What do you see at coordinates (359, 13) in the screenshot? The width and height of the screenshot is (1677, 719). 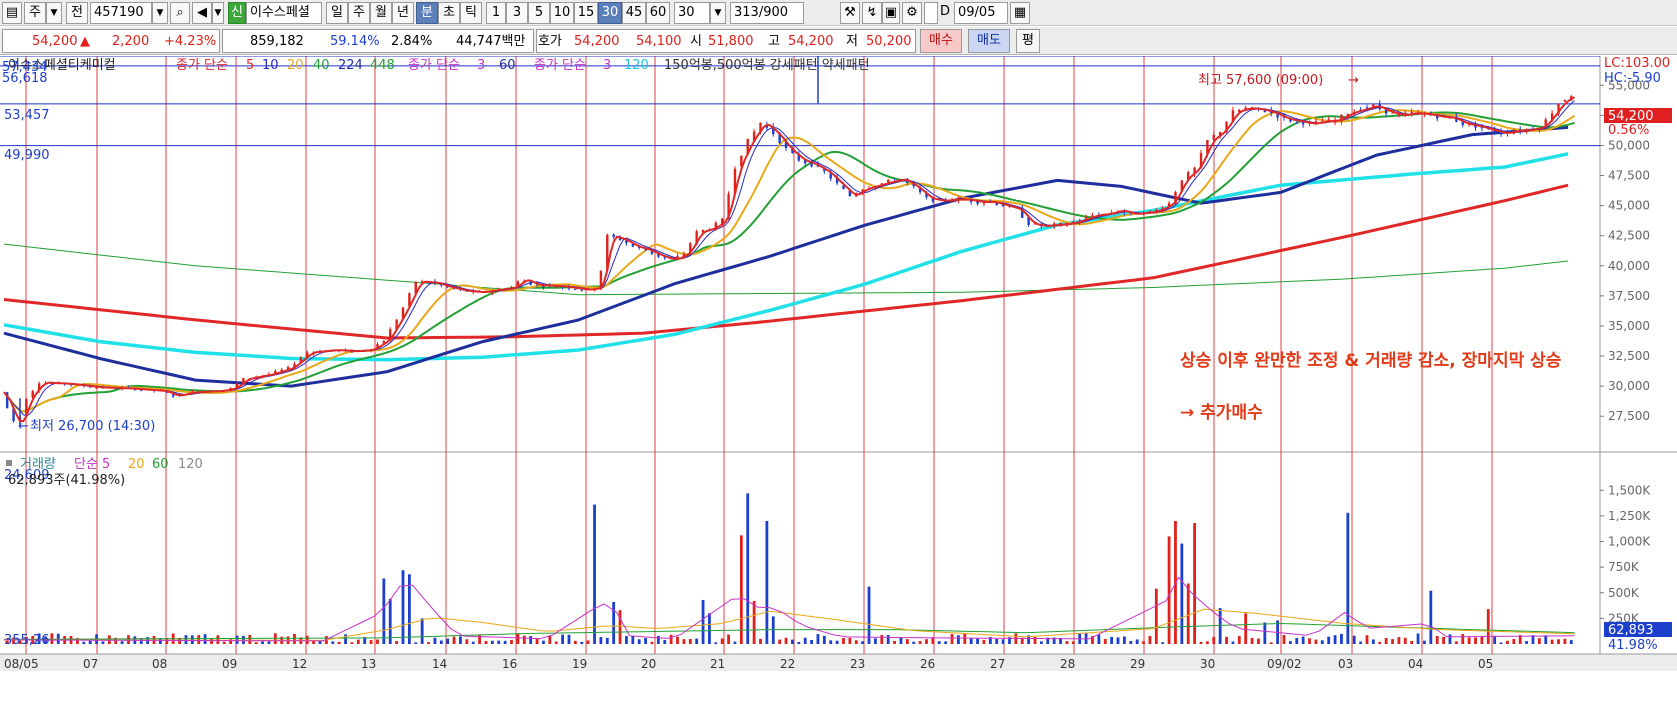 I see `period-btn-week: 주` at bounding box center [359, 13].